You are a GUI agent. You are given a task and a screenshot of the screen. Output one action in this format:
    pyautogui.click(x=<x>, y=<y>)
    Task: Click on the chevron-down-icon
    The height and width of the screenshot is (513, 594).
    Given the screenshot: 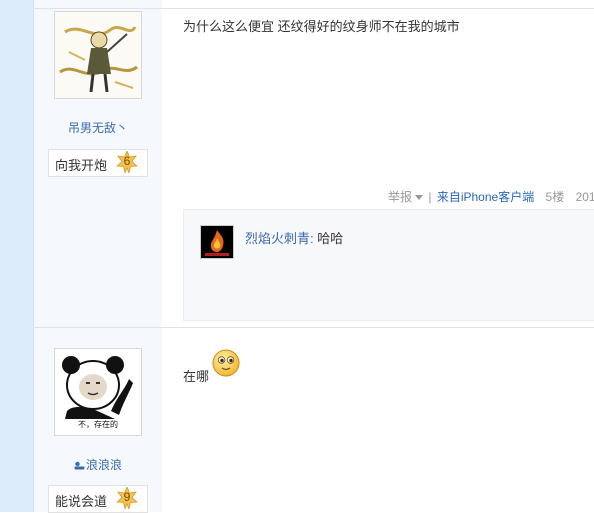 What is the action you would take?
    pyautogui.click(x=419, y=198)
    